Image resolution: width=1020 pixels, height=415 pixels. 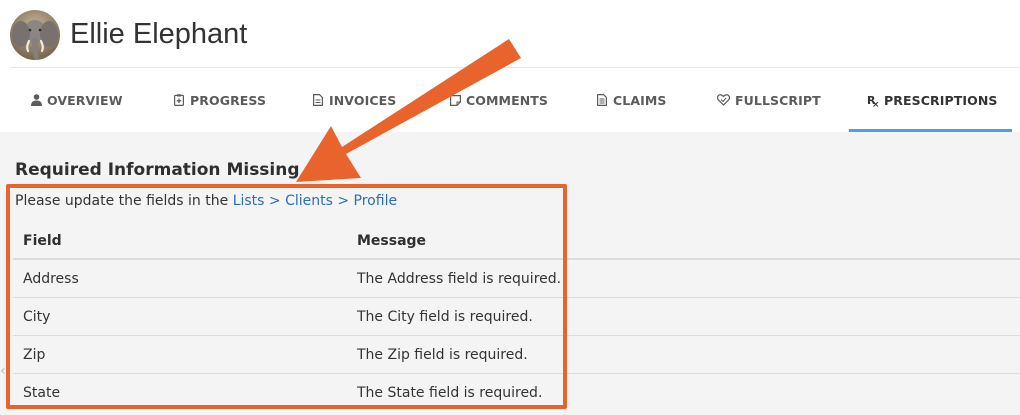 I want to click on clipboard-icon, so click(x=179, y=100).